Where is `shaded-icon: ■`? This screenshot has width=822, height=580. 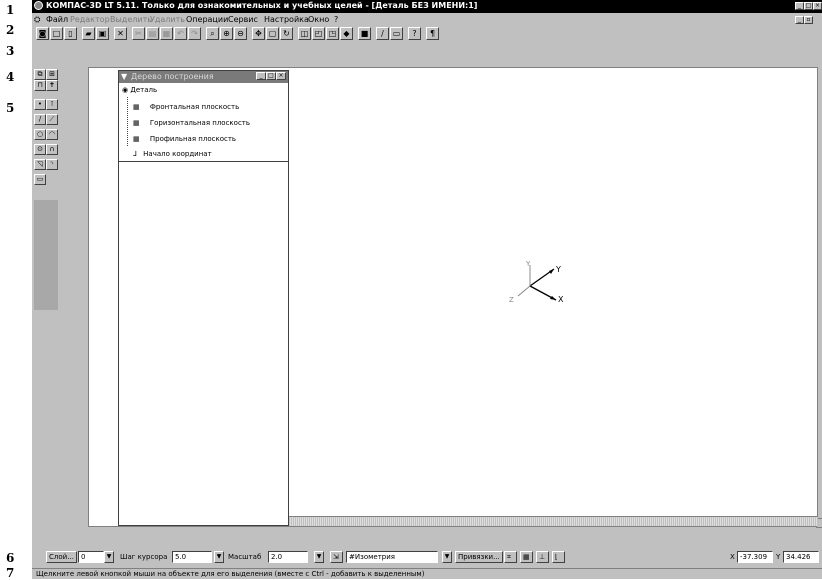
shaded-icon: ■ is located at coordinates (364, 33).